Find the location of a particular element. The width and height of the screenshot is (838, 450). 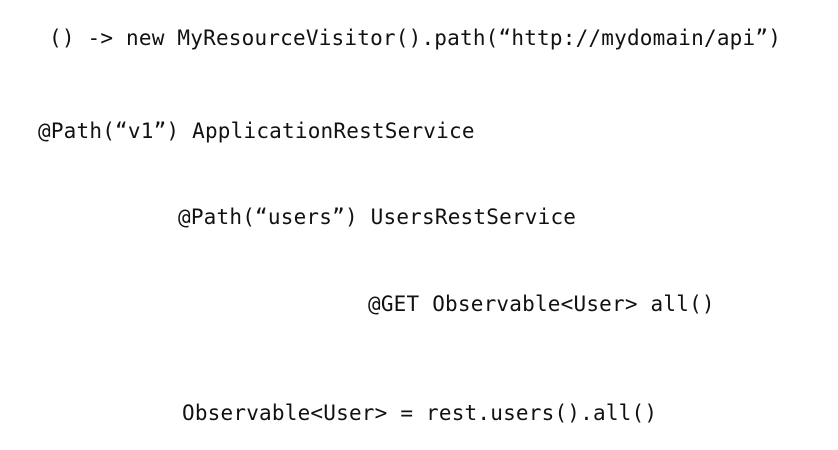

get-all-method-line: @GET Observable<User> all() is located at coordinates (541, 304).